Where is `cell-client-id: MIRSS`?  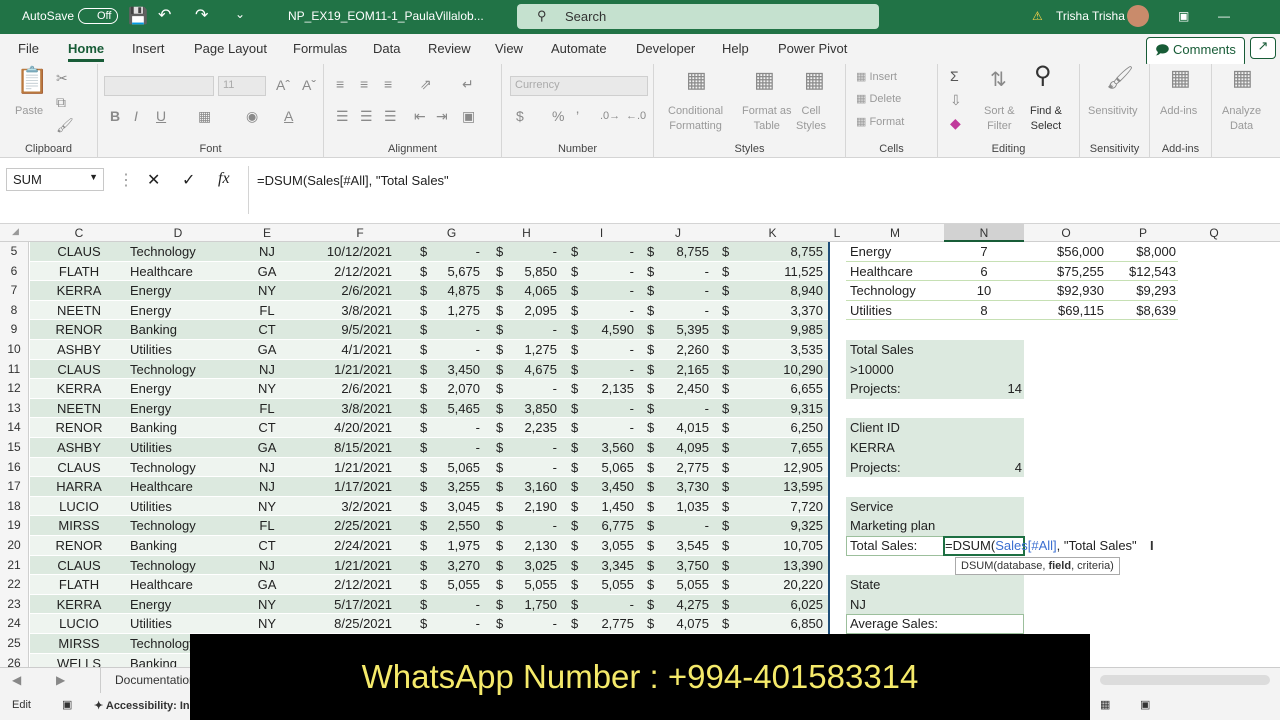 cell-client-id: MIRSS is located at coordinates (79, 644).